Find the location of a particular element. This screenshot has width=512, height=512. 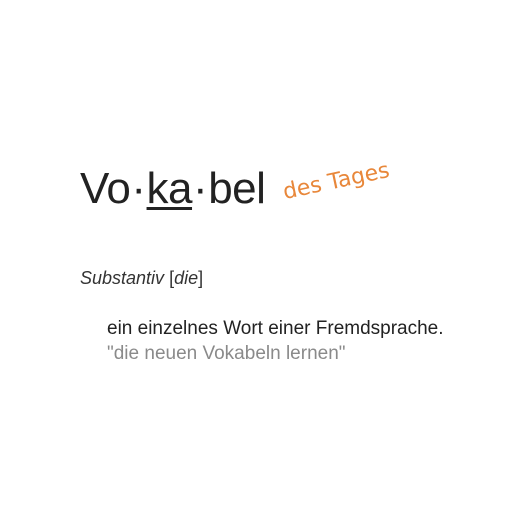

bracket-close: ] is located at coordinates (201, 278).